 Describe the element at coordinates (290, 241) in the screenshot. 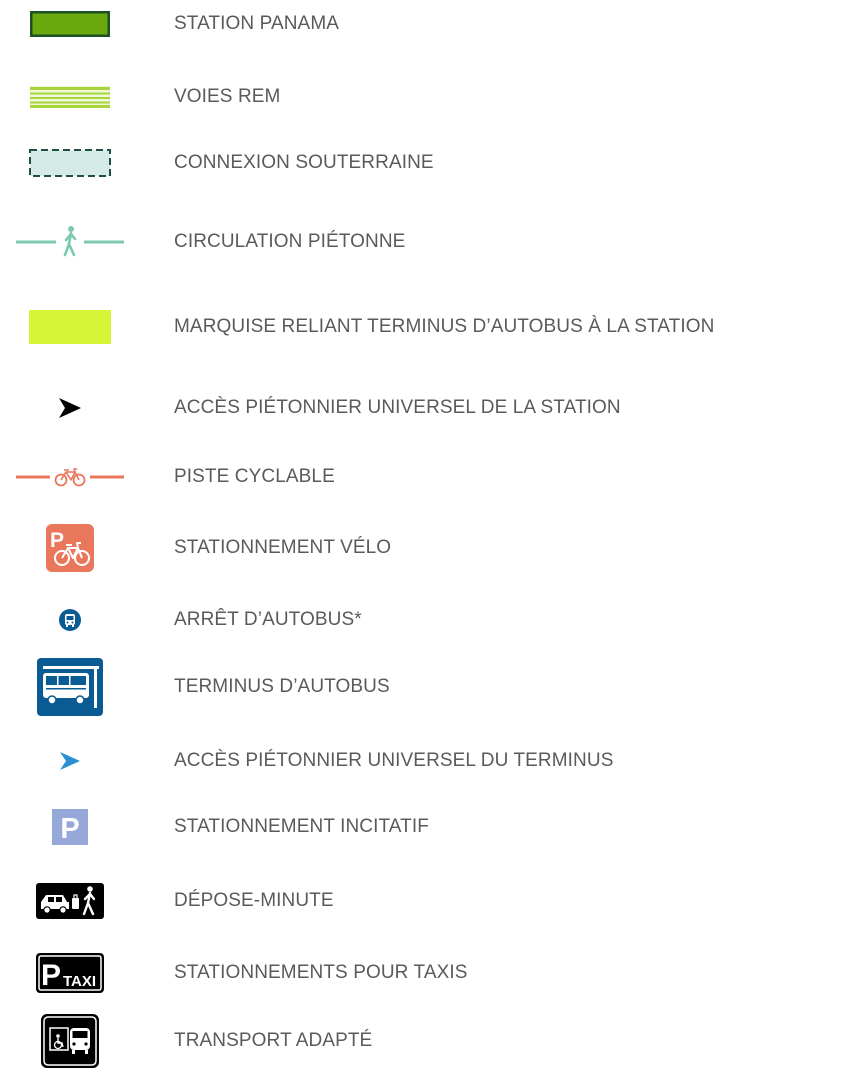

I see `legend-label: CIRCULATION PIÉTONNE` at that location.